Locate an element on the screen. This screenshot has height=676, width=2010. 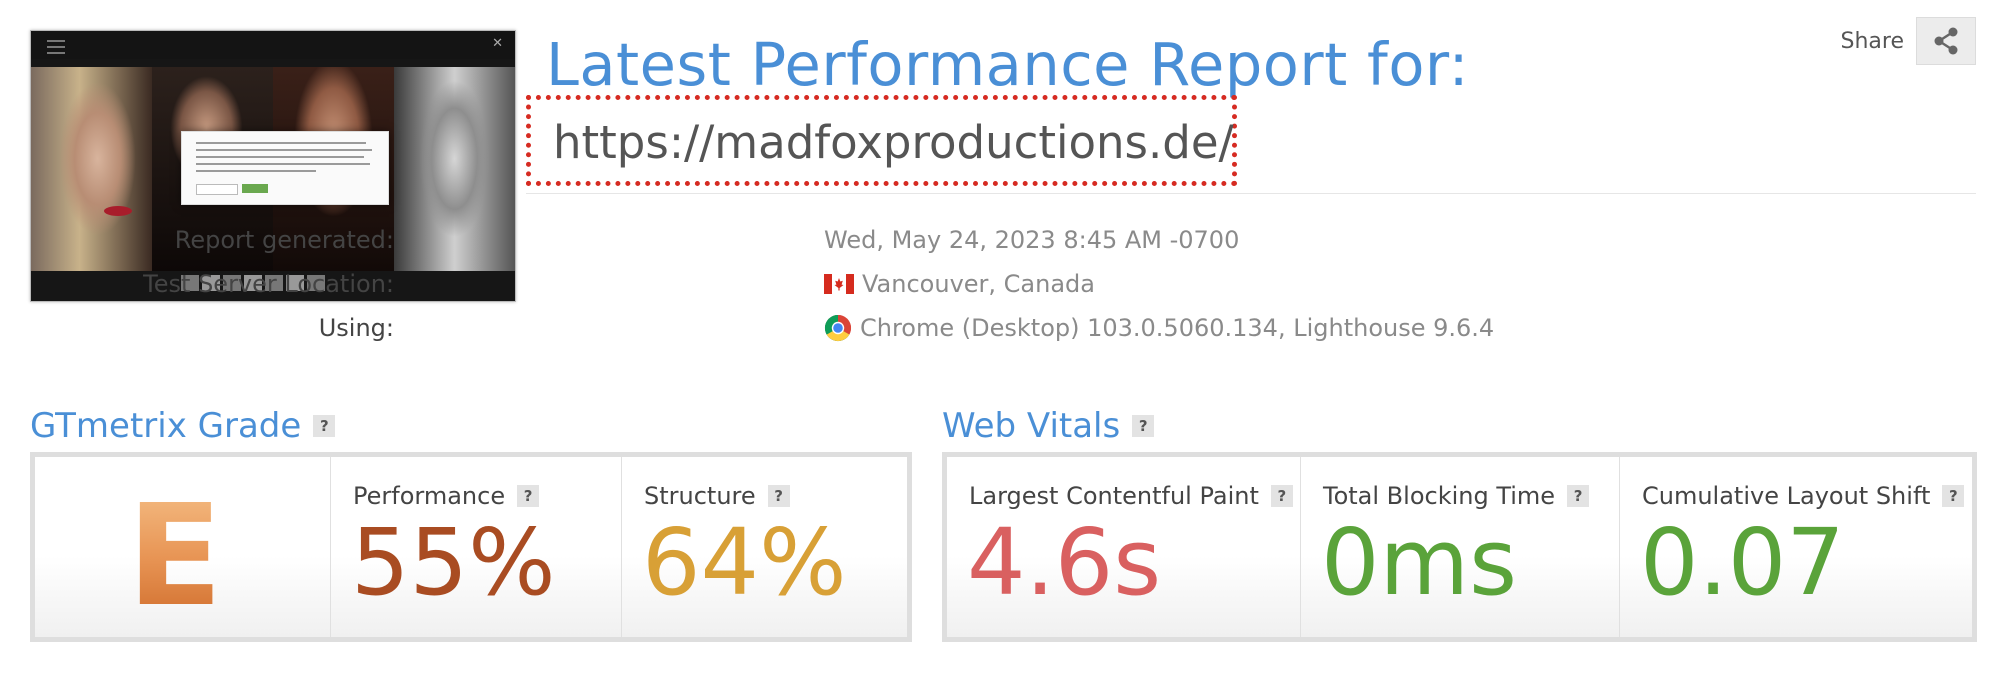
gtmetrix-grade-help-icon: ? is located at coordinates (324, 426).